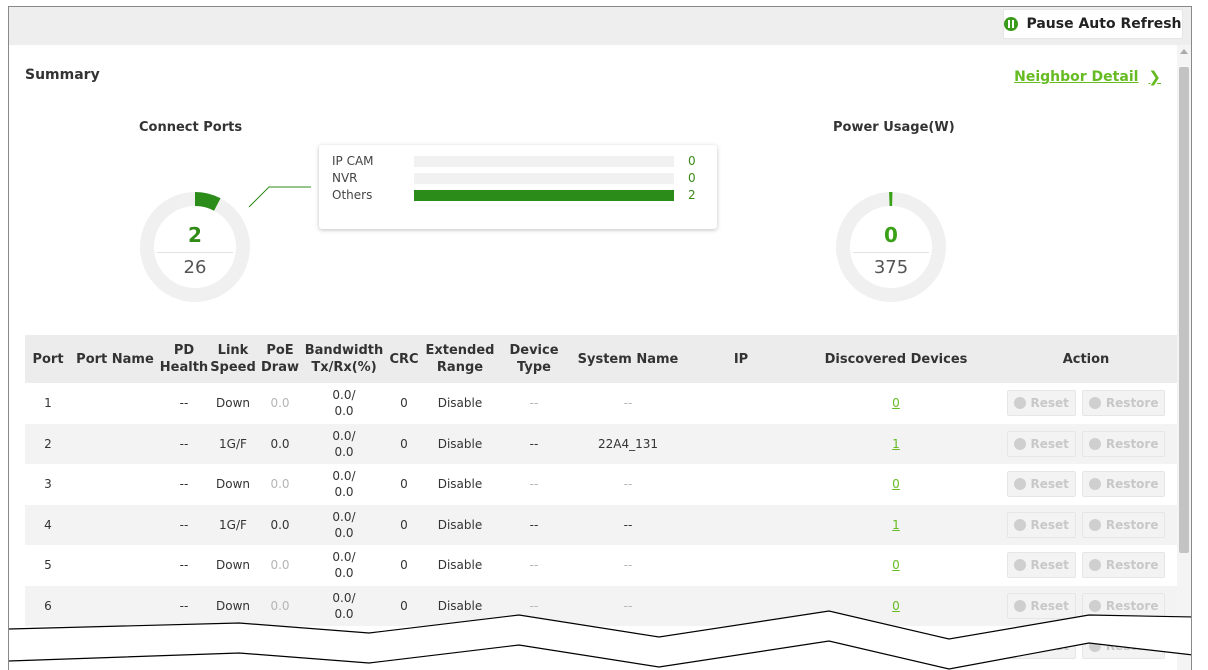 This screenshot has height=670, width=1208. I want to click on pause-auto-refresh-button: Pause Auto Refresh, so click(1093, 24).